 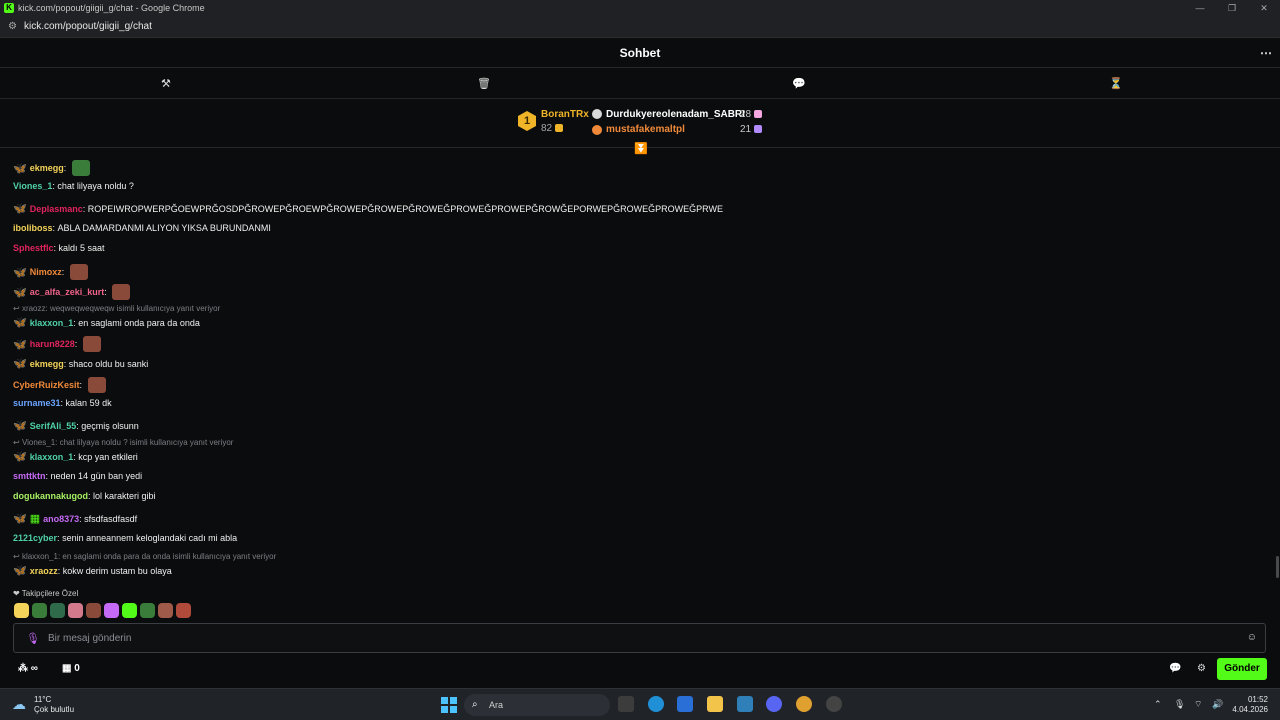 What do you see at coordinates (56, 209) in the screenshot?
I see `chat-username: Deplasmanc` at bounding box center [56, 209].